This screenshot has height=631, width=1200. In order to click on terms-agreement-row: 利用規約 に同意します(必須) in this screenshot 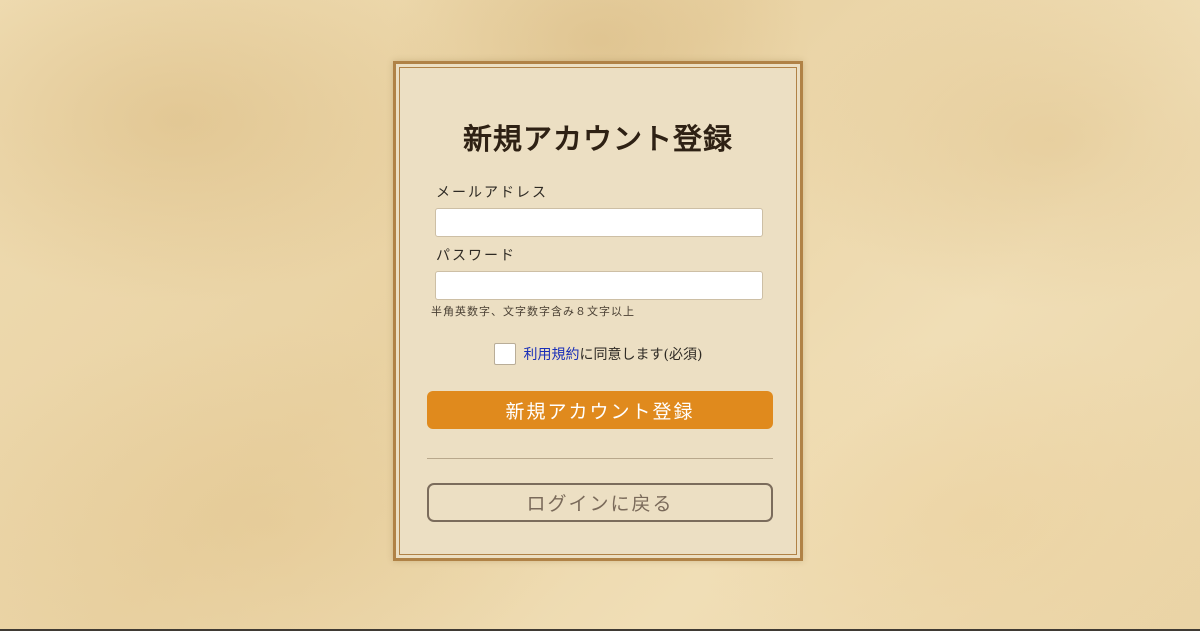, I will do `click(598, 354)`.